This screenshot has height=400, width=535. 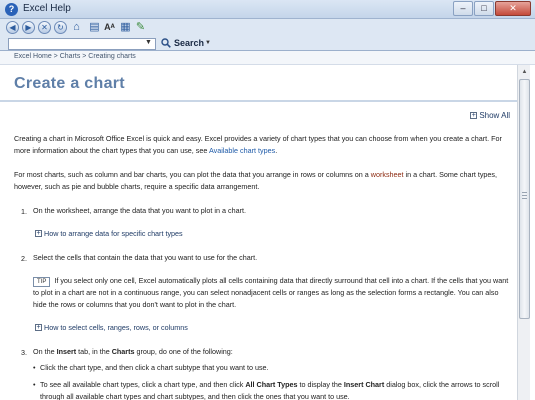 I want to click on show-all-link: + Show All, so click(x=490, y=115).